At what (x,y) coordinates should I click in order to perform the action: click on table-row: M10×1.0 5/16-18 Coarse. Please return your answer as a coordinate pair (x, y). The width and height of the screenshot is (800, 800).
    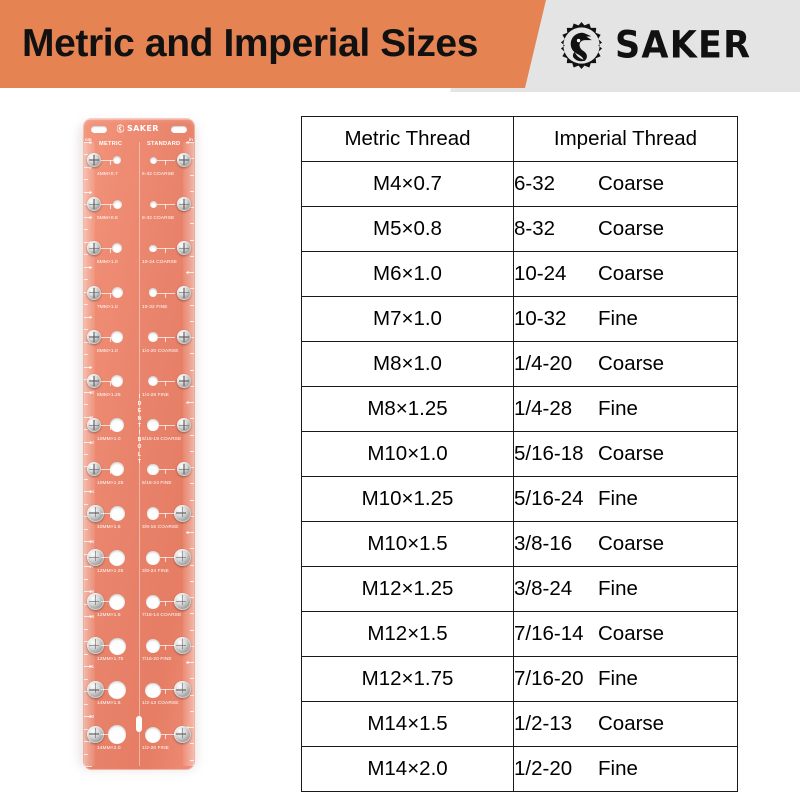
    Looking at the image, I should click on (519, 454).